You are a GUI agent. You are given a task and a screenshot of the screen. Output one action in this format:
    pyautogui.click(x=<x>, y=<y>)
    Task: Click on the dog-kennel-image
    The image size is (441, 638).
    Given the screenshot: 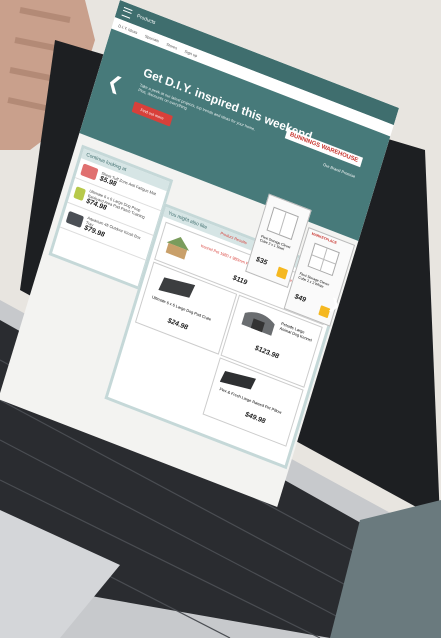 What is the action you would take?
    pyautogui.click(x=177, y=248)
    